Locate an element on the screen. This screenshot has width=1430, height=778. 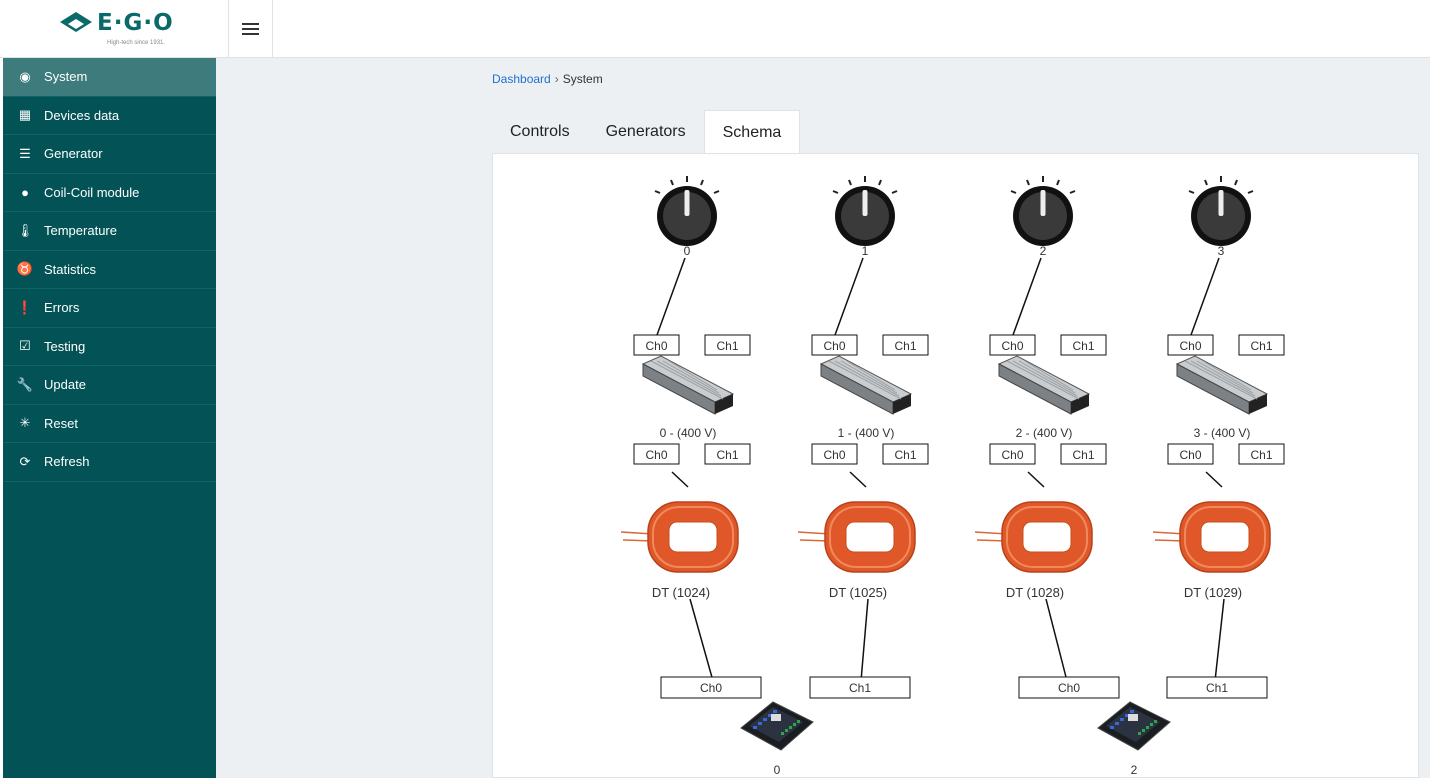
generator-device: 3 - (400 V) is located at coordinates (1222, 397).